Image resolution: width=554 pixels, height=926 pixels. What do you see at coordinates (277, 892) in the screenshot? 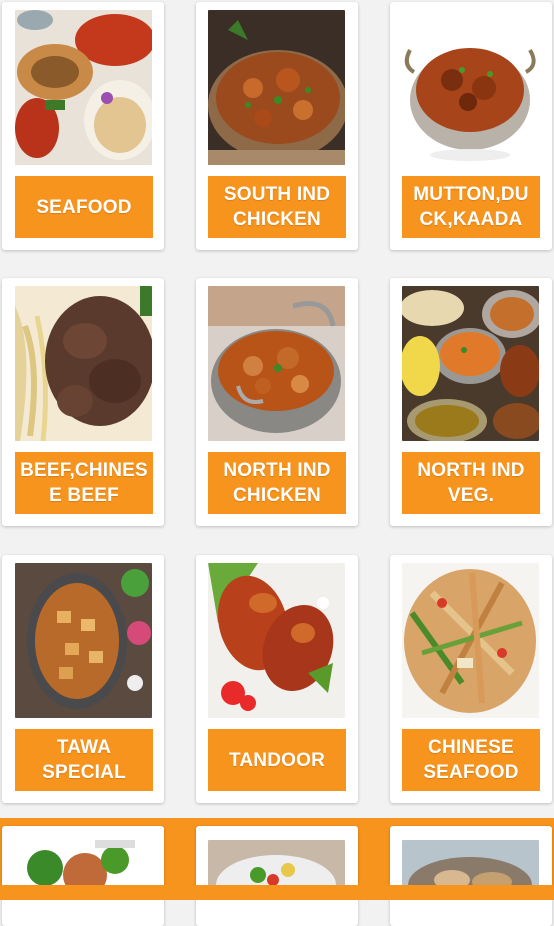
I see `bottom-accent-bar` at bounding box center [277, 892].